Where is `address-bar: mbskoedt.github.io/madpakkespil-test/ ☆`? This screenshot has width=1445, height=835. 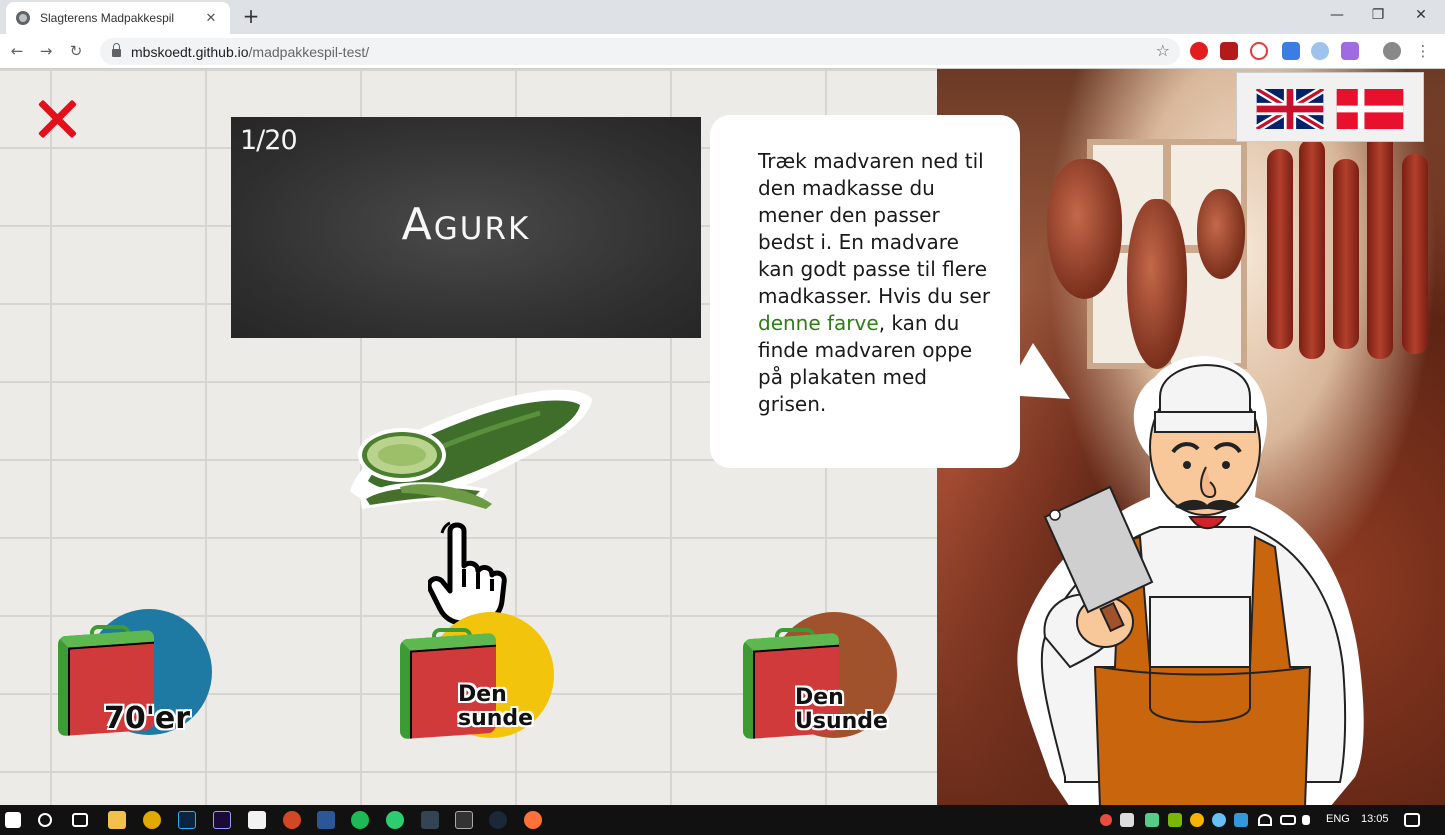
address-bar: mbskoedt.github.io/madpakkespil-test/ ☆ is located at coordinates (640, 51).